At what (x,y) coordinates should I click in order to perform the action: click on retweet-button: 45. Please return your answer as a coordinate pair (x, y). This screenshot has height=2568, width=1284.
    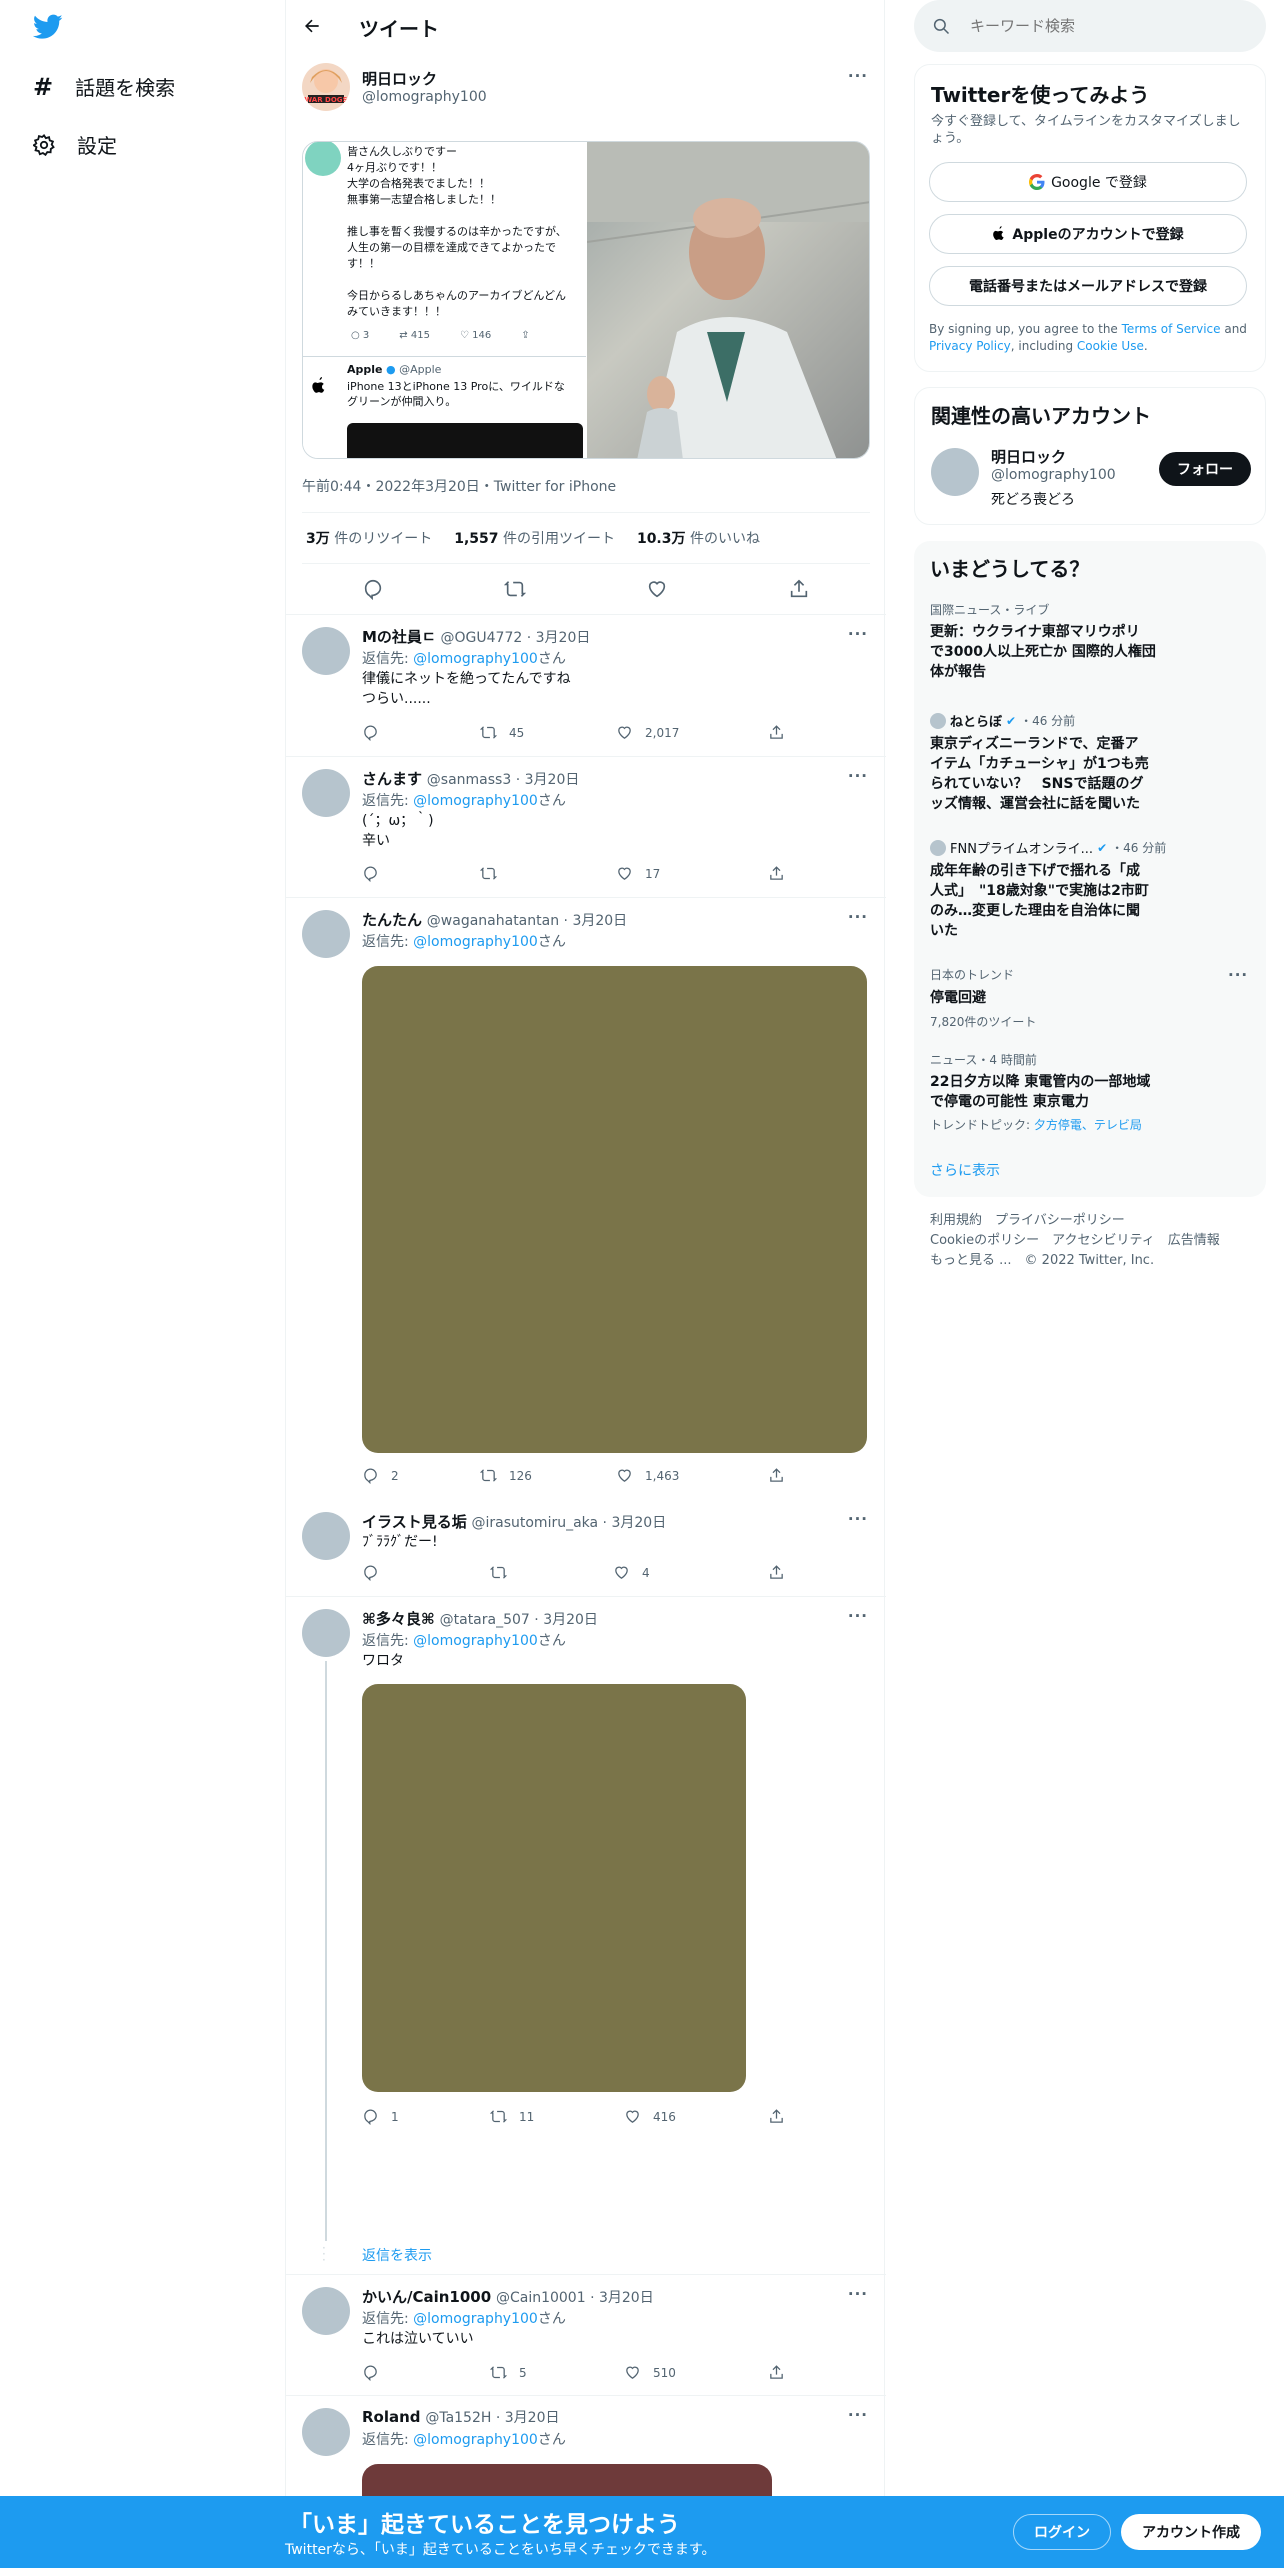
    Looking at the image, I should click on (548, 732).